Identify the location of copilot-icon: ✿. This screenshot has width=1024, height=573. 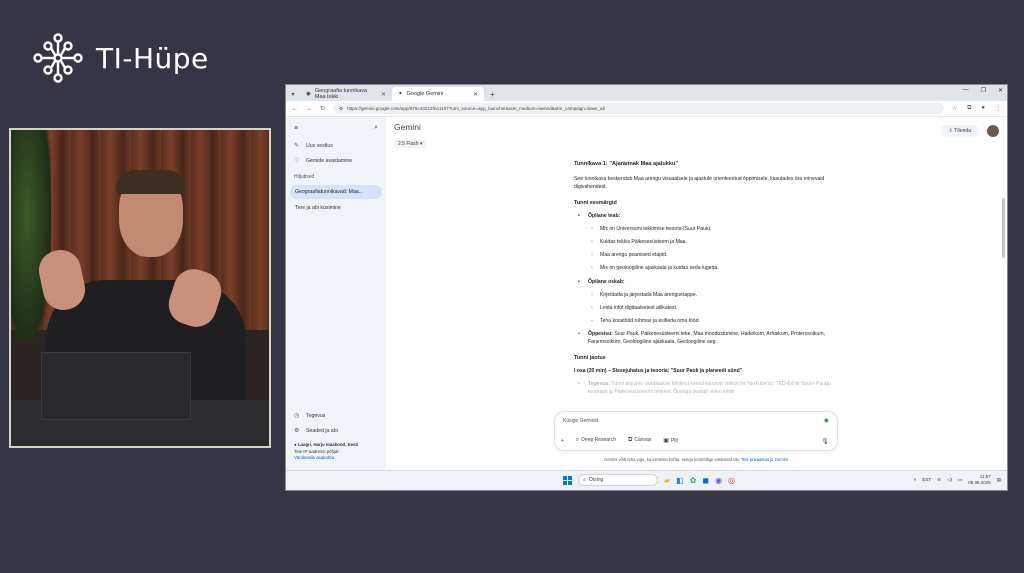
(693, 480).